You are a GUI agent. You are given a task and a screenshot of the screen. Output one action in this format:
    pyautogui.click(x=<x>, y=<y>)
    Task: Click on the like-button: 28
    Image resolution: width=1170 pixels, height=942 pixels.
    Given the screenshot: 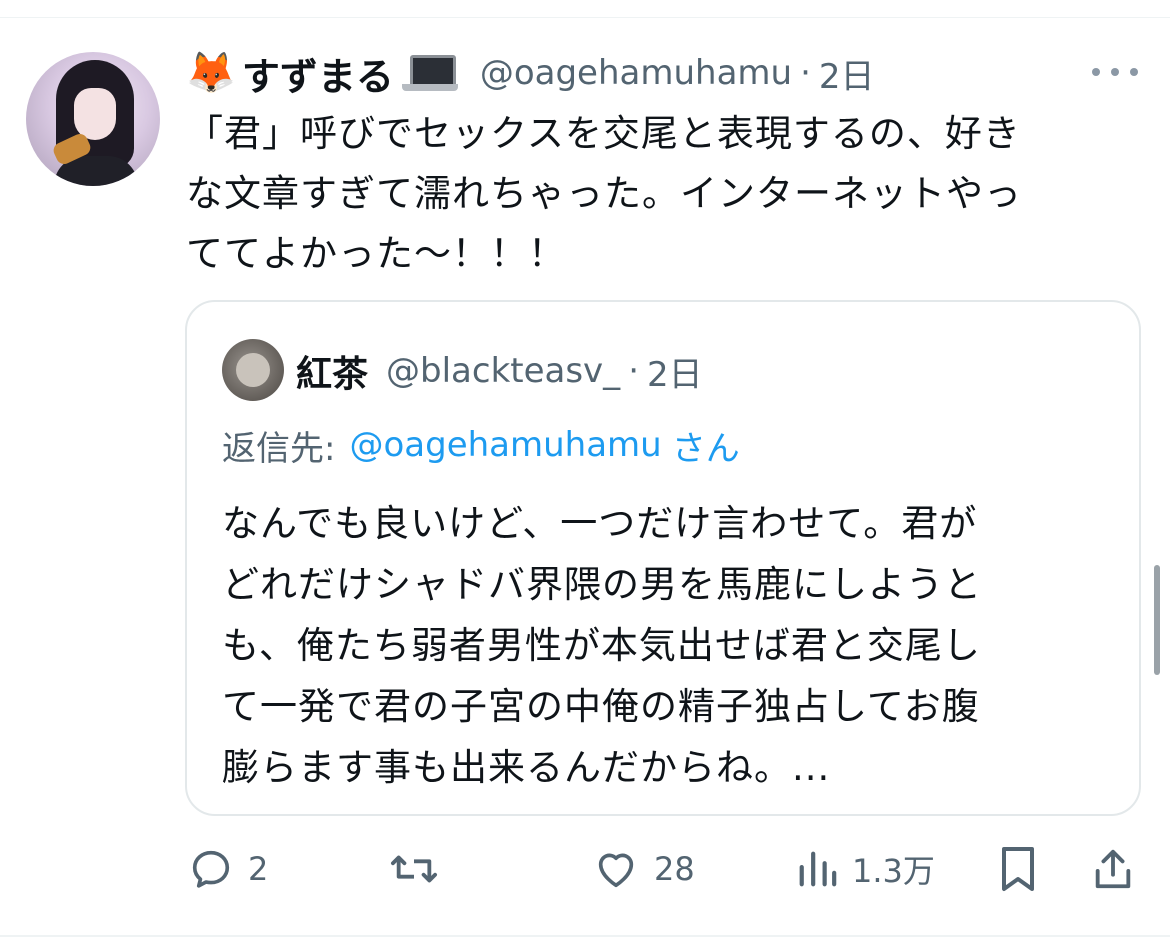 What is the action you would take?
    pyautogui.click(x=643, y=869)
    